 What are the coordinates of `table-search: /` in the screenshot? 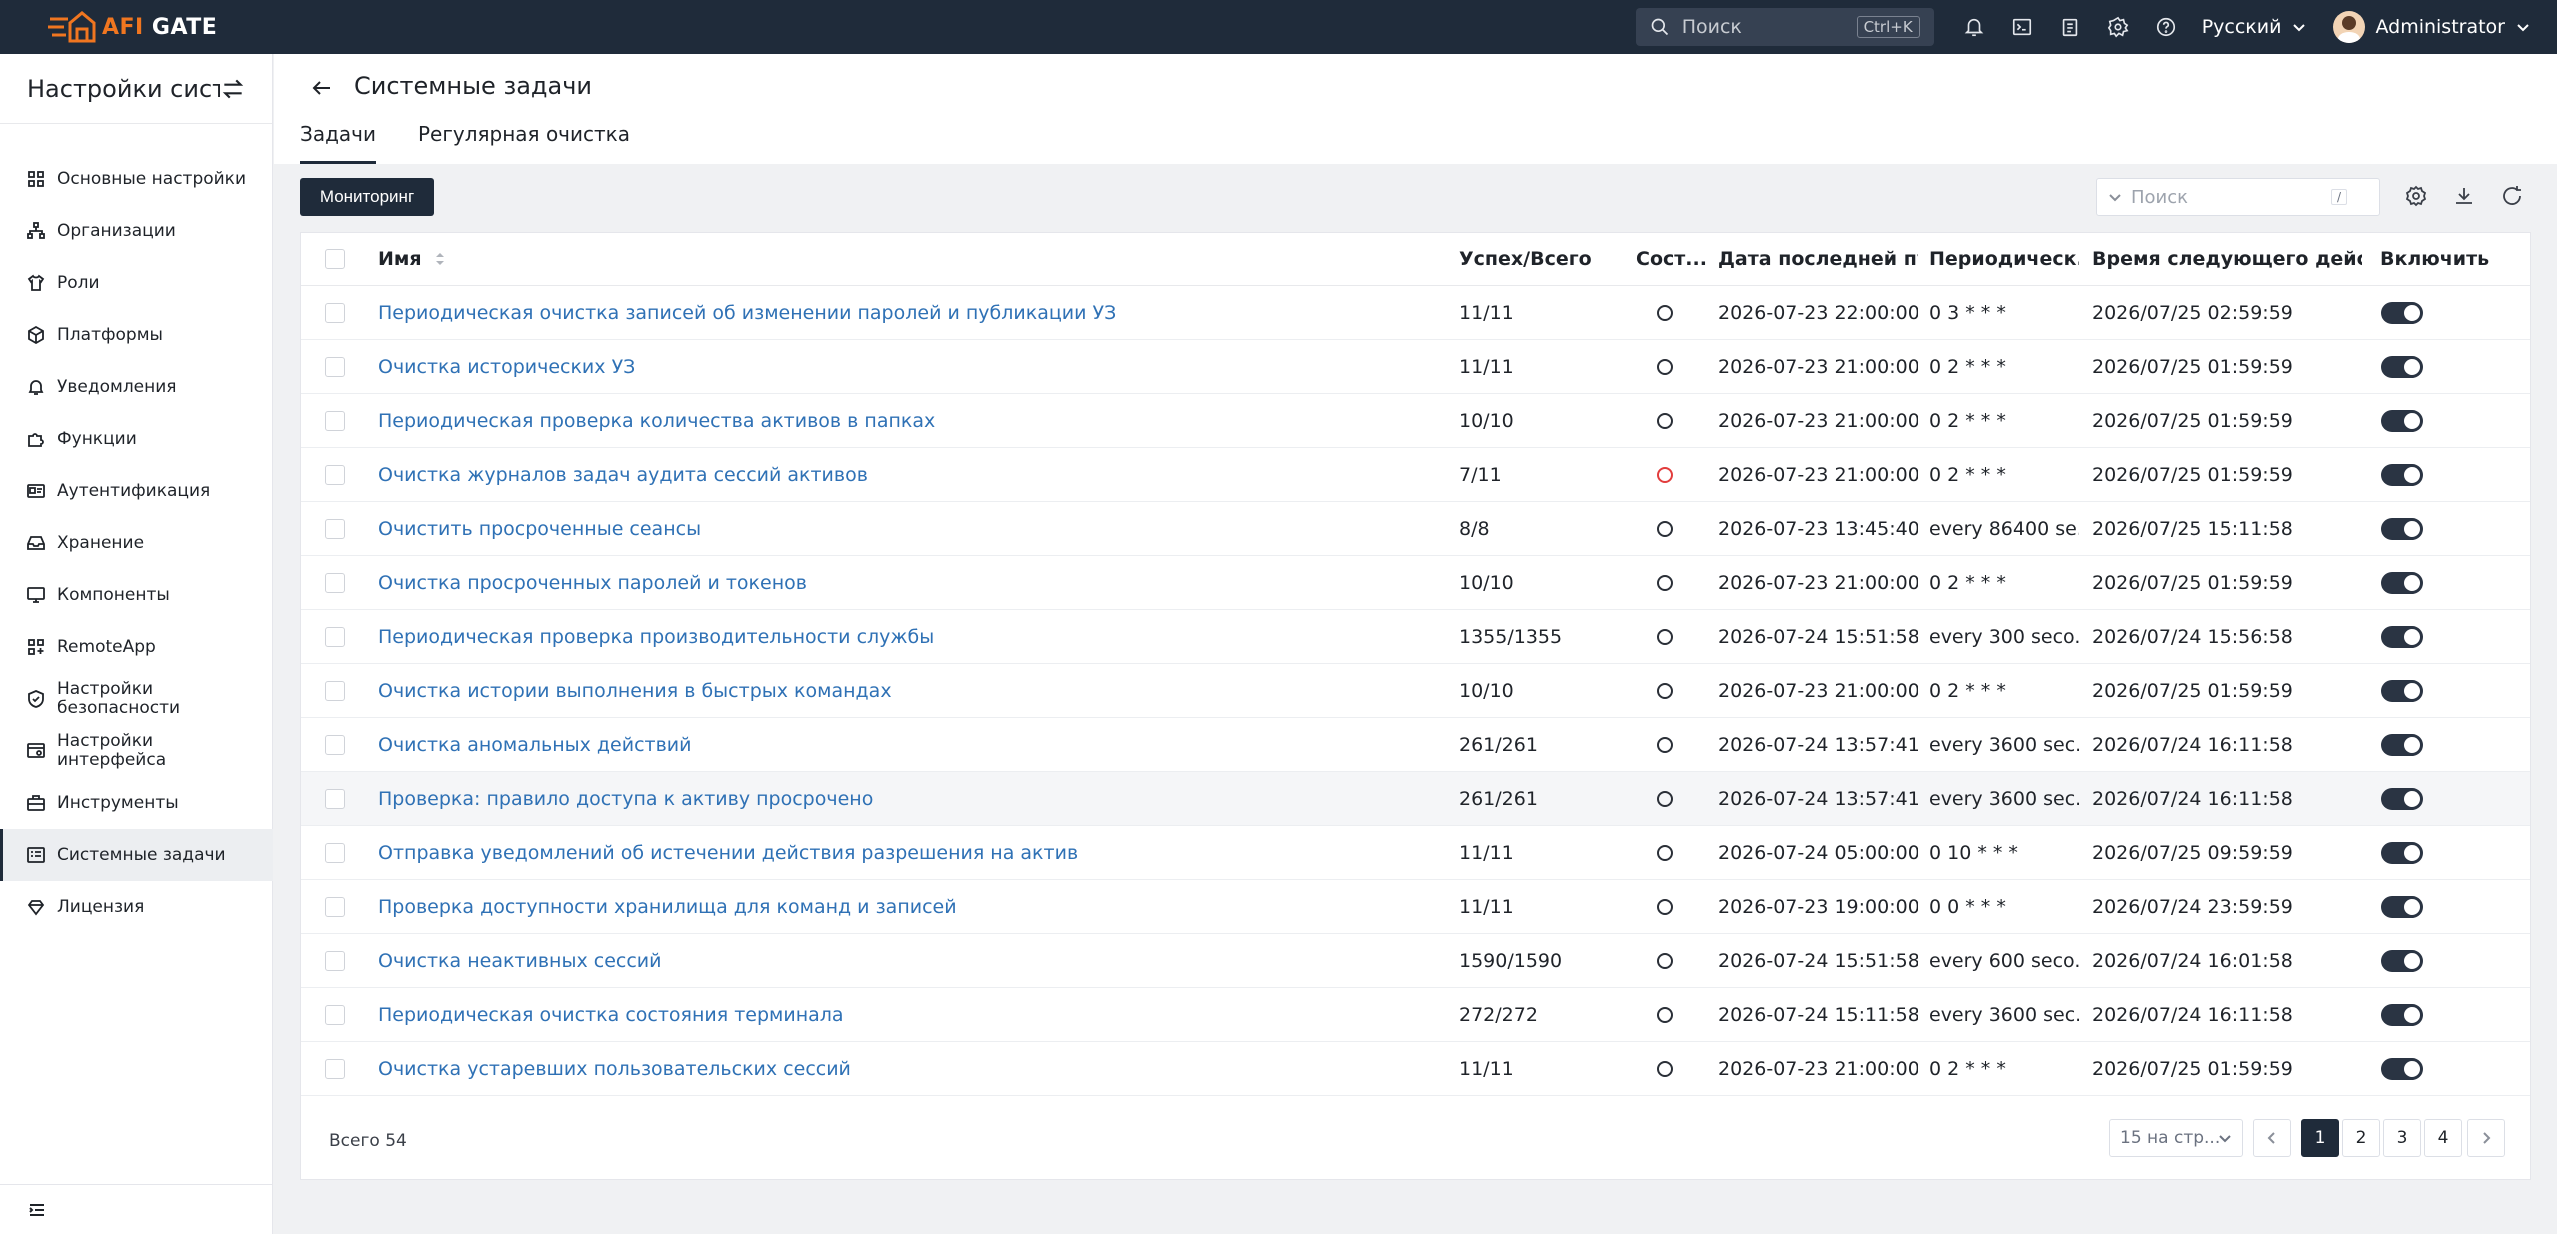 It's located at (2238, 197).